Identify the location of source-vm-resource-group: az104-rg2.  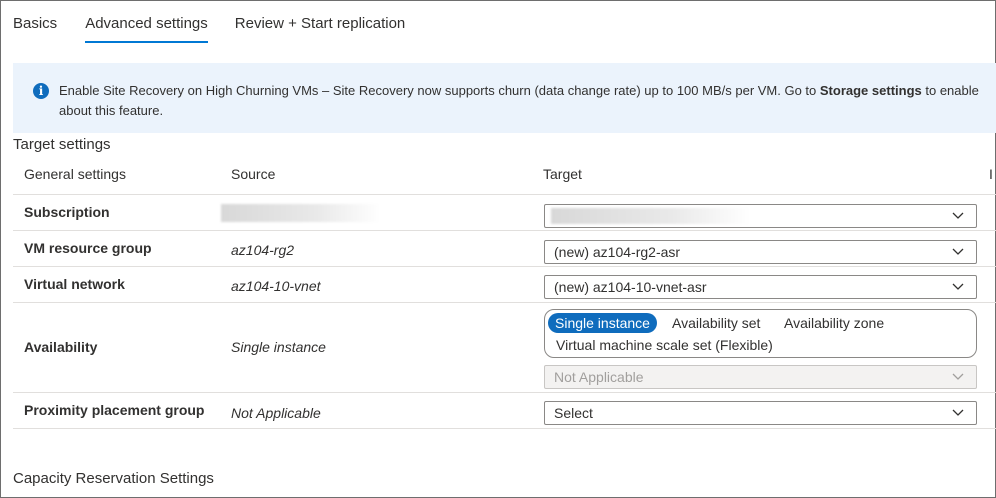
(263, 250).